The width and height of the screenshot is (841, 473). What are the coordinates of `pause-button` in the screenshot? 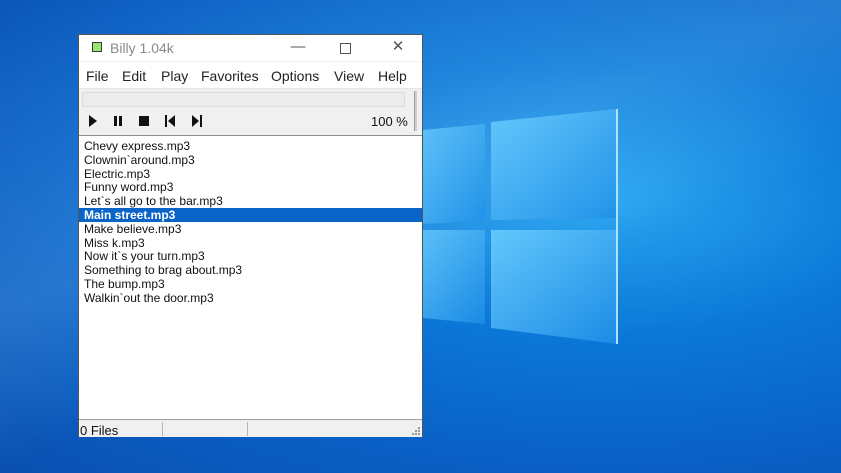 It's located at (118, 121).